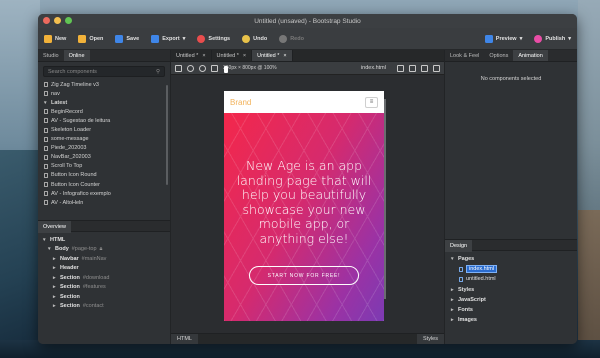 The height and width of the screenshot is (358, 600). What do you see at coordinates (240, 102) in the screenshot?
I see `preview-brand: Brand` at bounding box center [240, 102].